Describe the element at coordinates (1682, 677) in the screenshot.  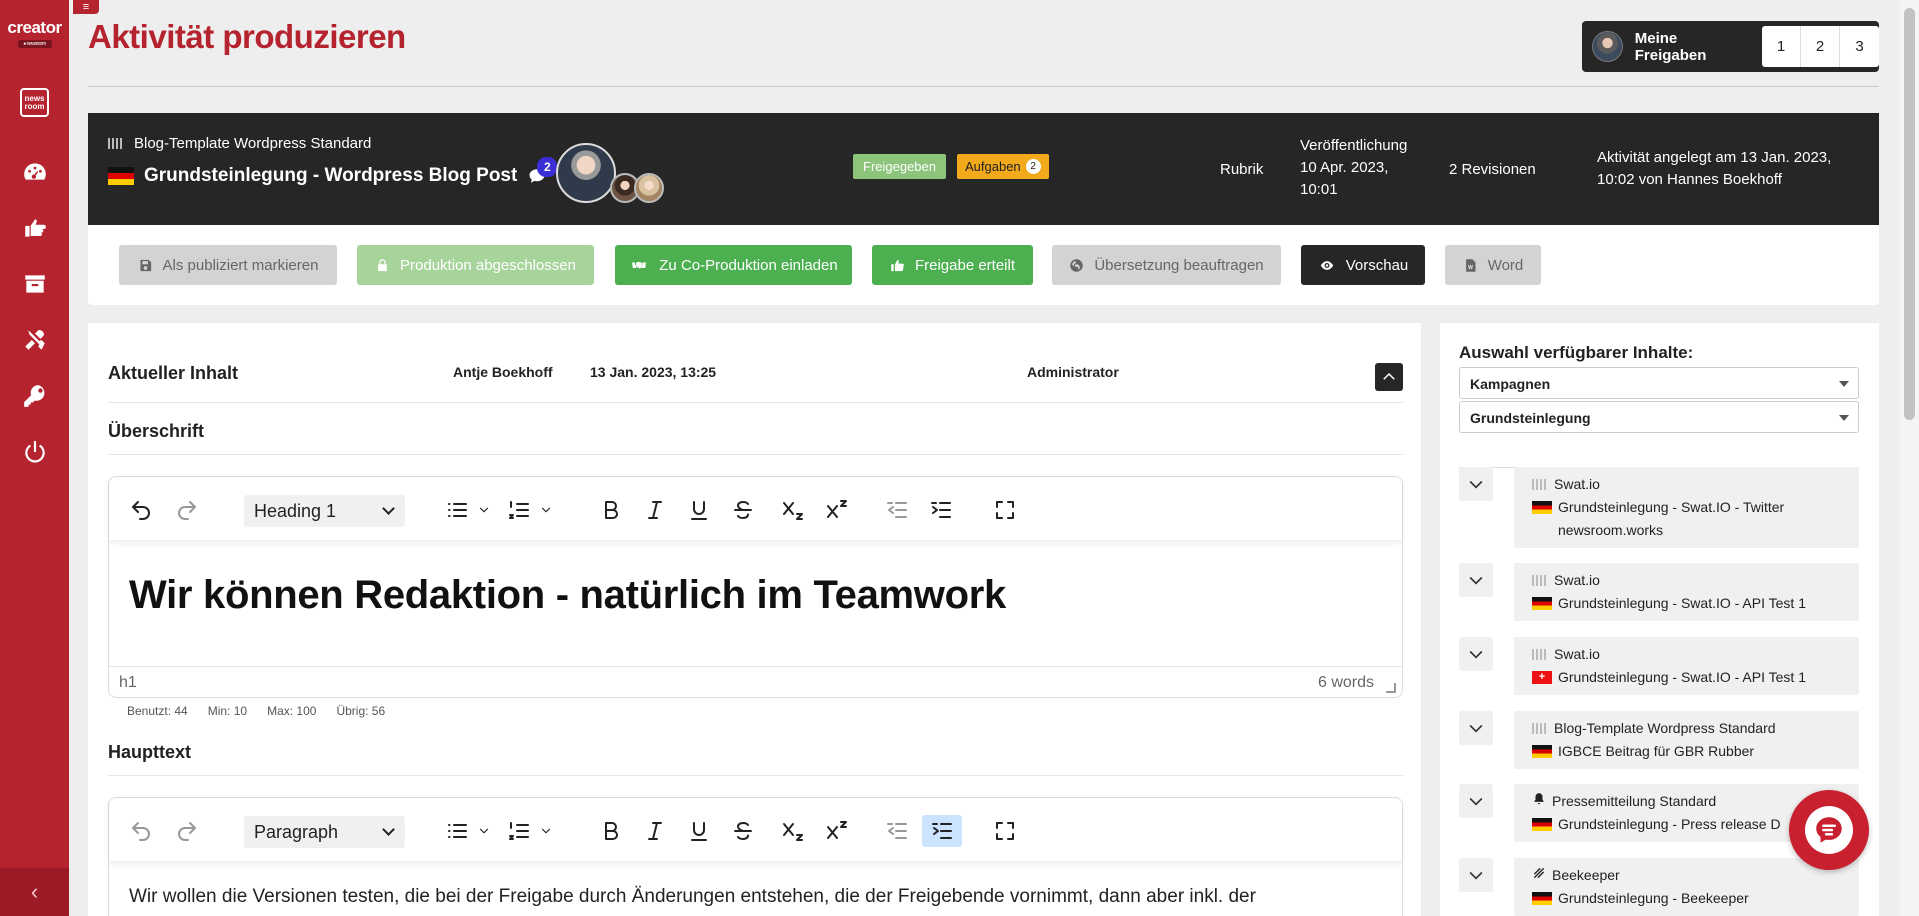
I see `item-title: Grundsteinlegung - Swat.IO - API Test 1` at that location.